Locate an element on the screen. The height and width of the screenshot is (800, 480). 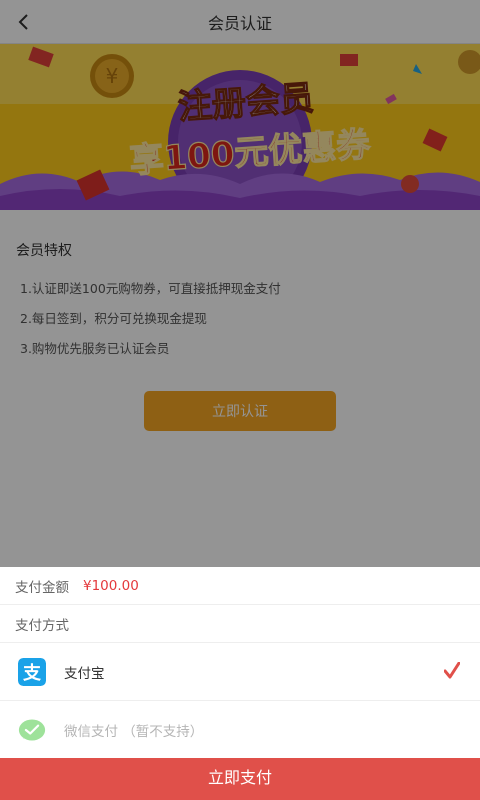
wechat-pay-icon is located at coordinates (32, 729).